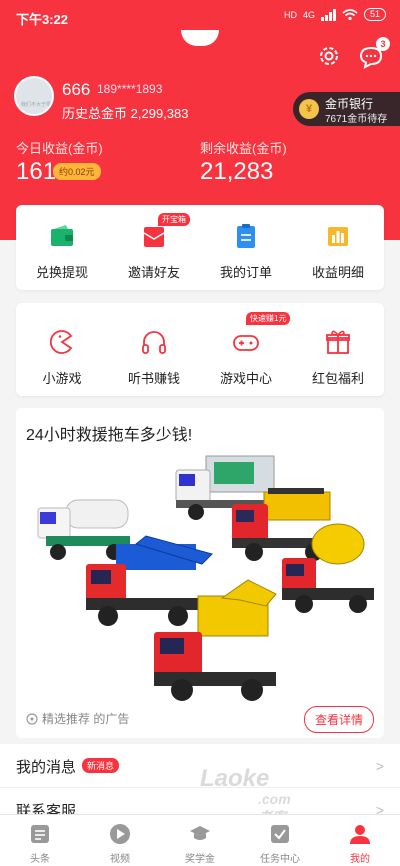 This screenshot has height=866, width=400. Describe the element at coordinates (62, 235) in the screenshot. I see `wallet-icon` at that location.